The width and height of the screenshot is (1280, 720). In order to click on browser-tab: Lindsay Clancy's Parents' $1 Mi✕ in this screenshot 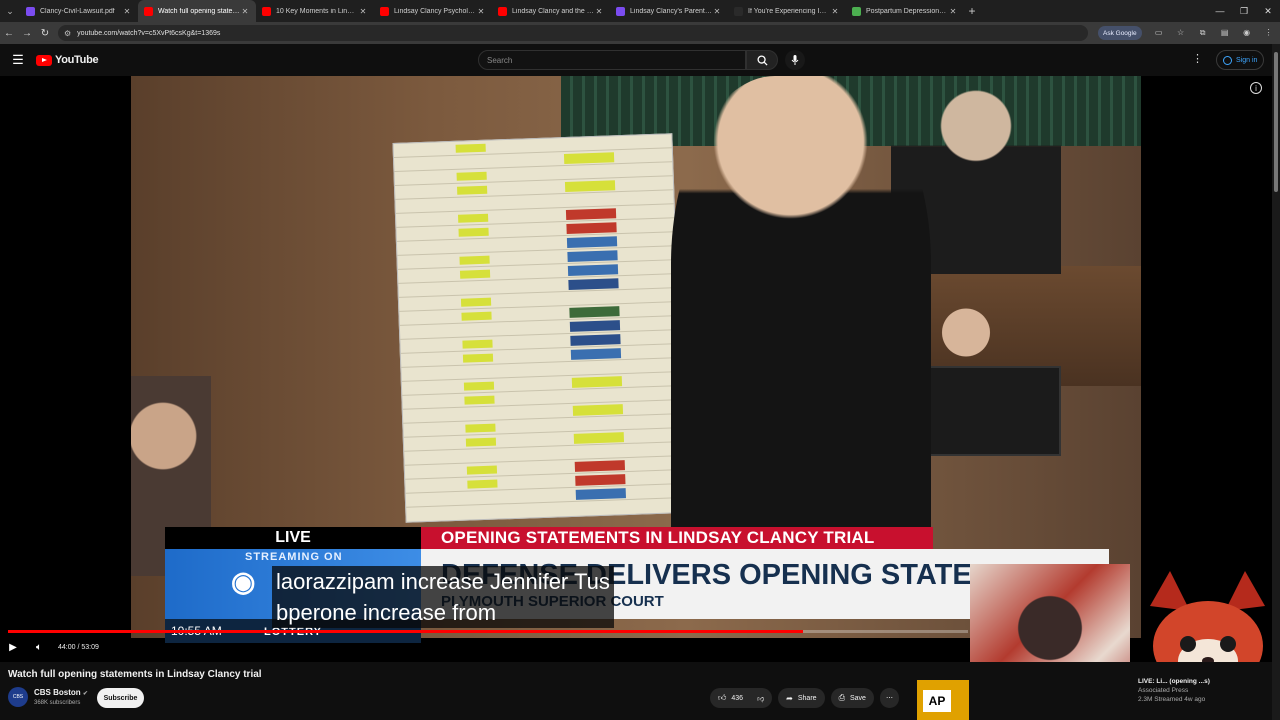, I will do `click(669, 11)`.